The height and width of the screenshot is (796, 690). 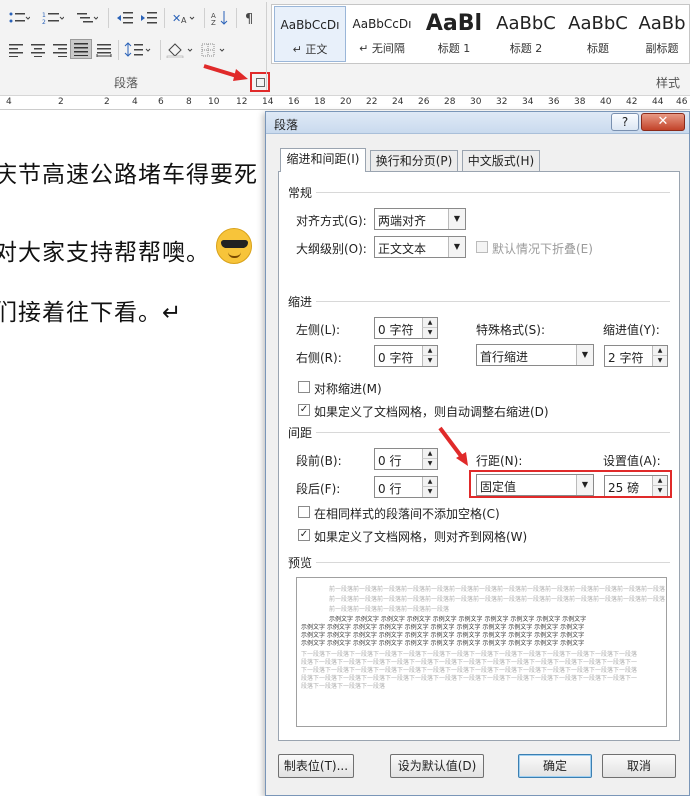 What do you see at coordinates (453, 446) in the screenshot?
I see `annotation-arrow-icon` at bounding box center [453, 446].